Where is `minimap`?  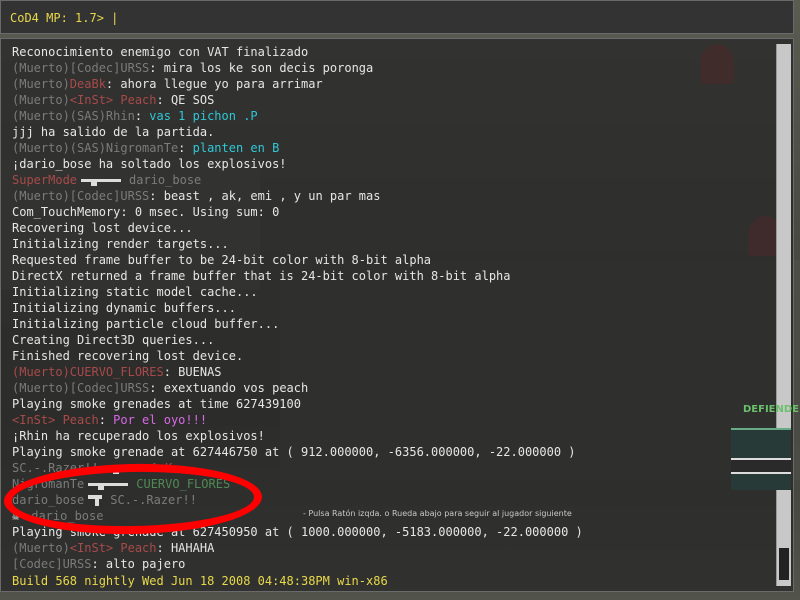
minimap is located at coordinates (761, 459).